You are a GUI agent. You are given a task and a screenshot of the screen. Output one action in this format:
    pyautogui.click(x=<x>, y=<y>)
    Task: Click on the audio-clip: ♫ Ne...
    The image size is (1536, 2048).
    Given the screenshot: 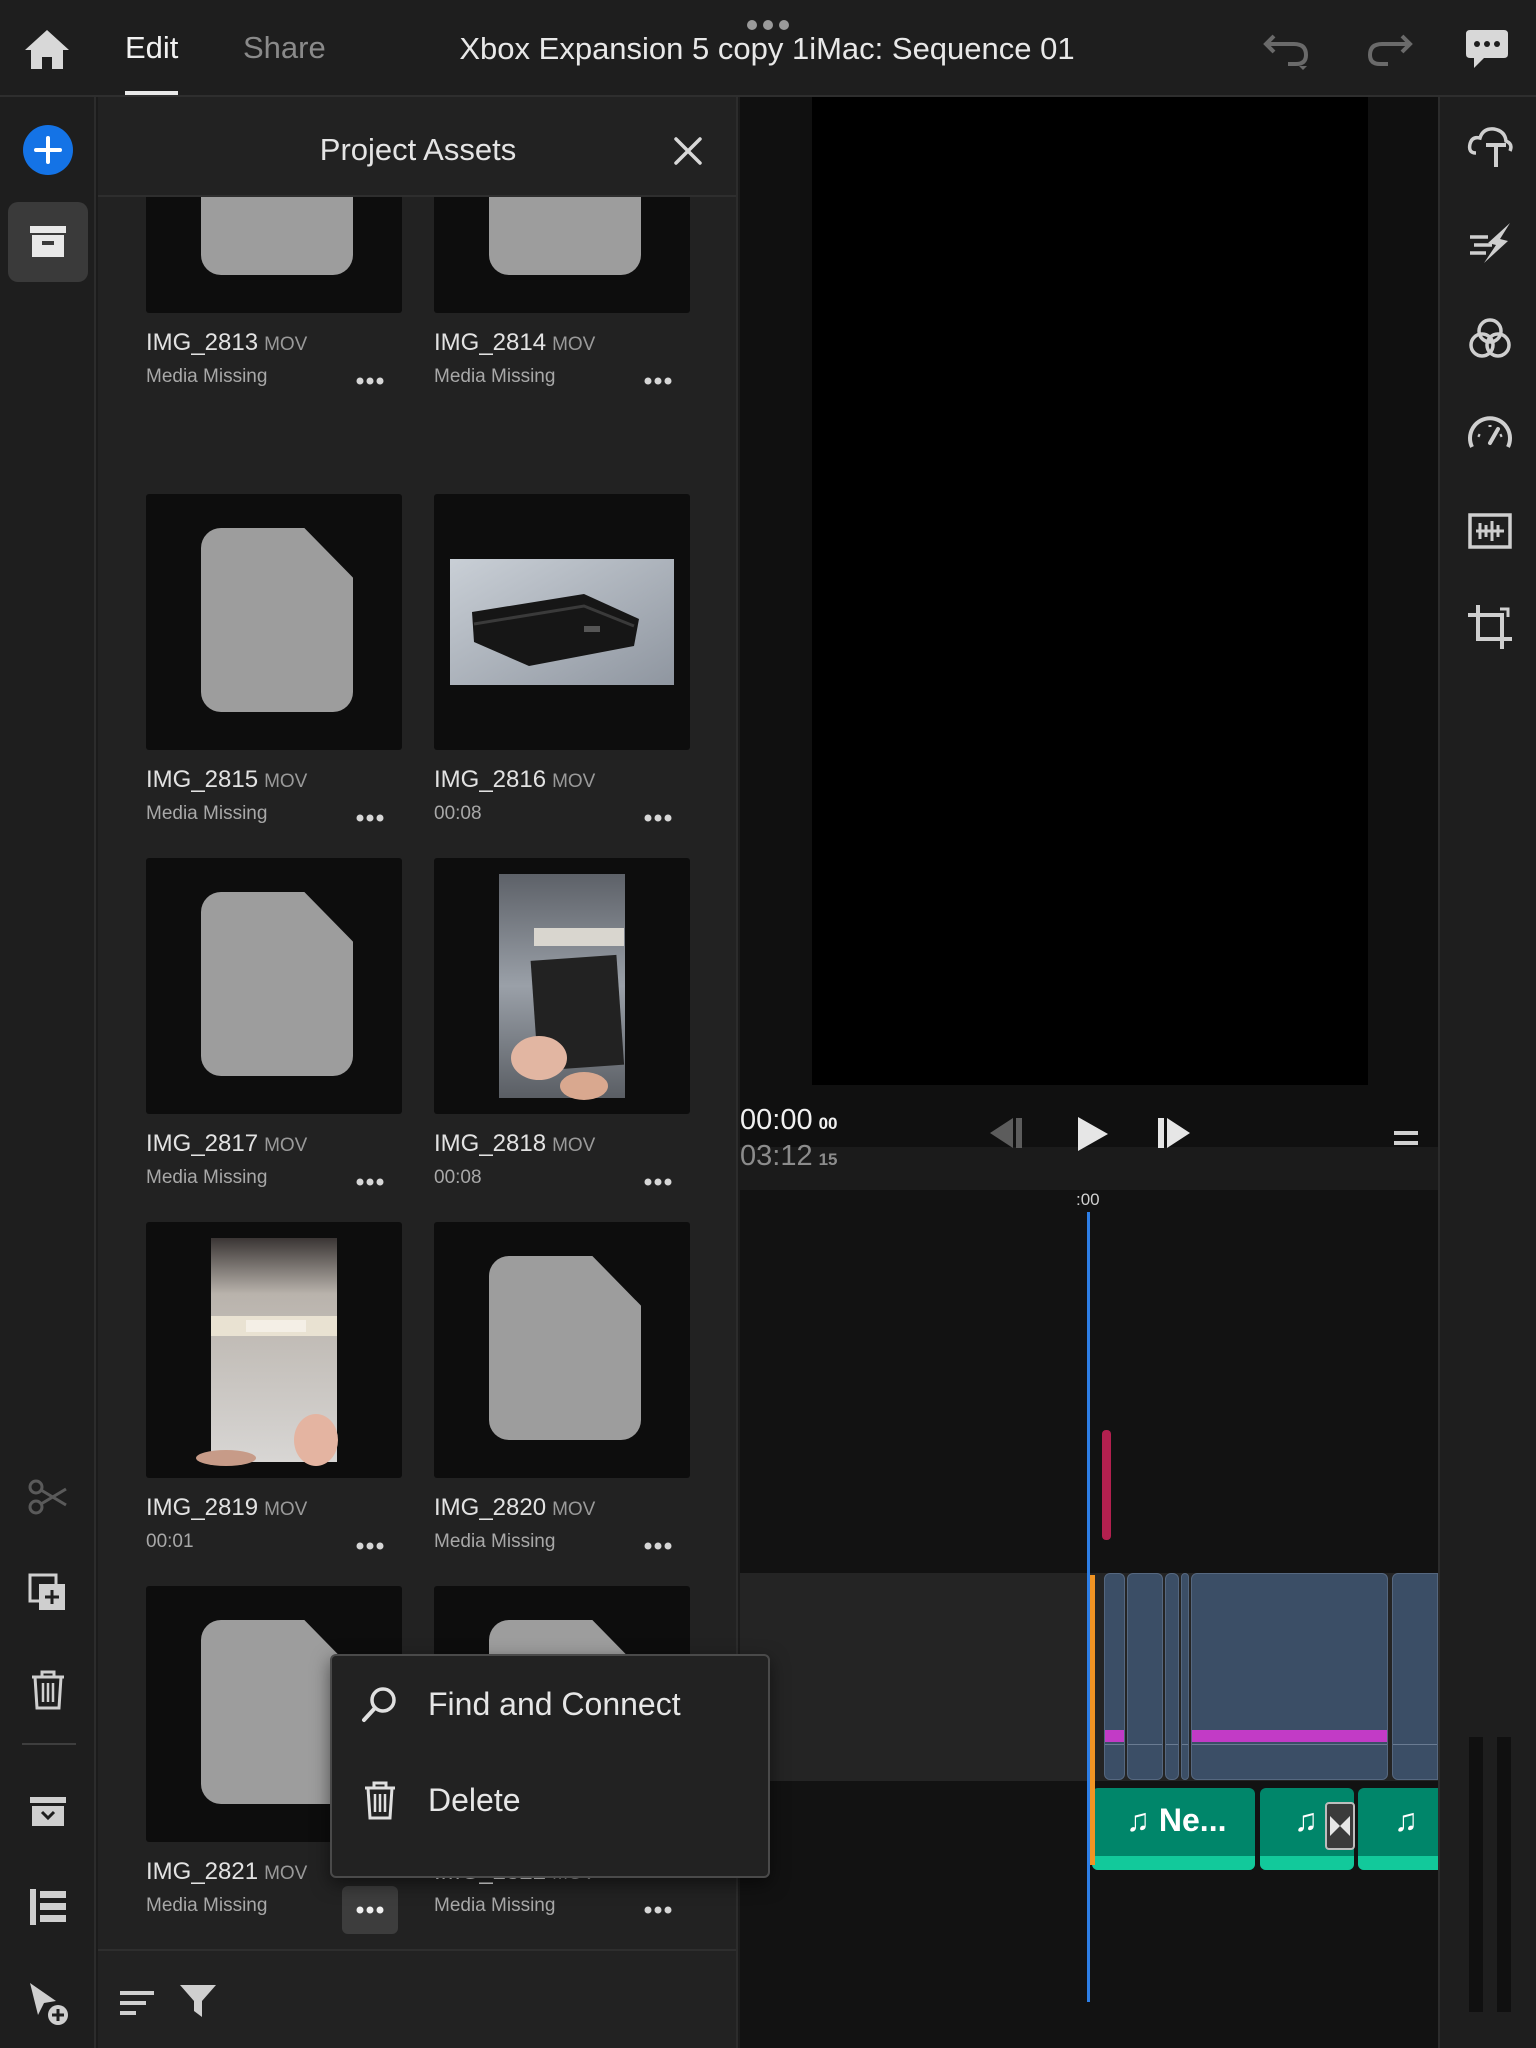 What is the action you would take?
    pyautogui.click(x=1173, y=1829)
    